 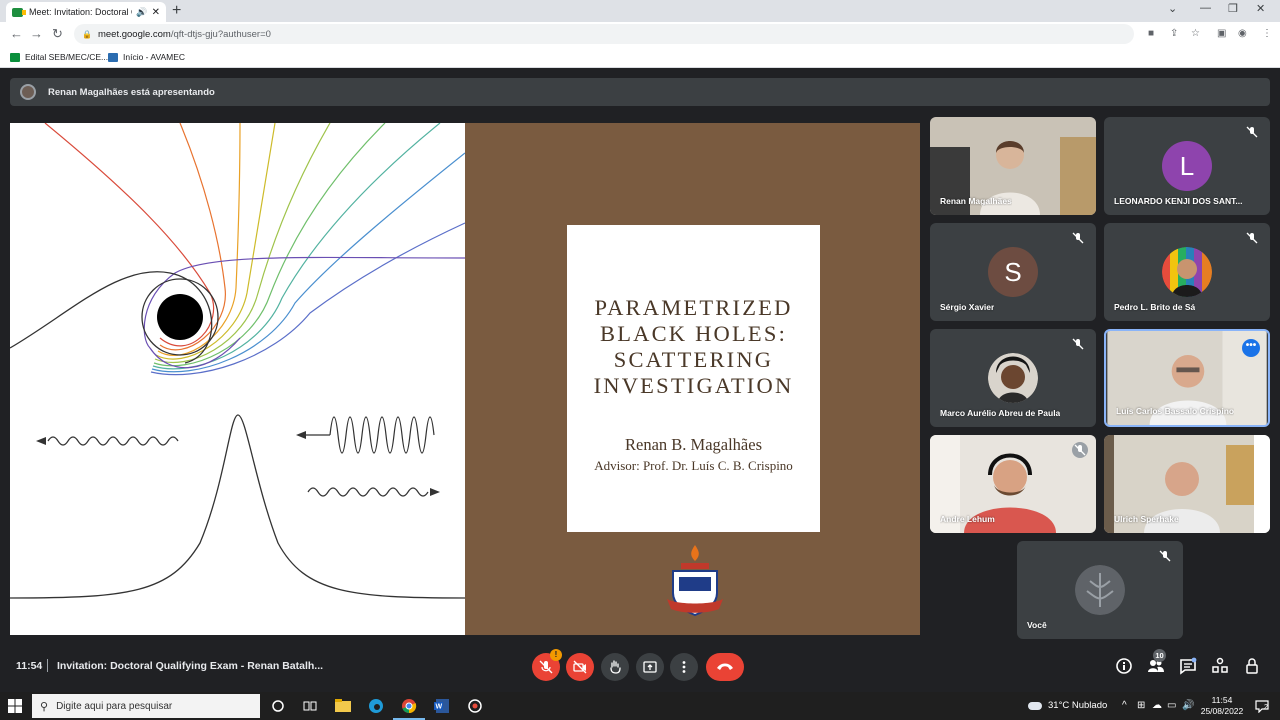 I want to click on participant-tile: Andre Lehum, so click(x=1013, y=484).